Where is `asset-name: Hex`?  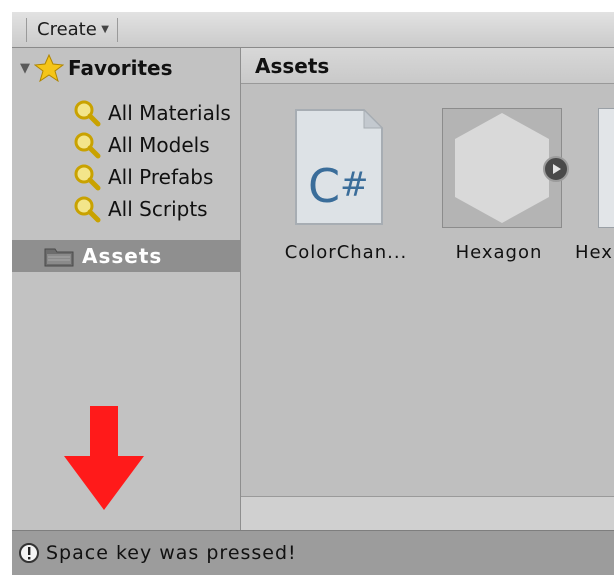
asset-name: Hex is located at coordinates (594, 252).